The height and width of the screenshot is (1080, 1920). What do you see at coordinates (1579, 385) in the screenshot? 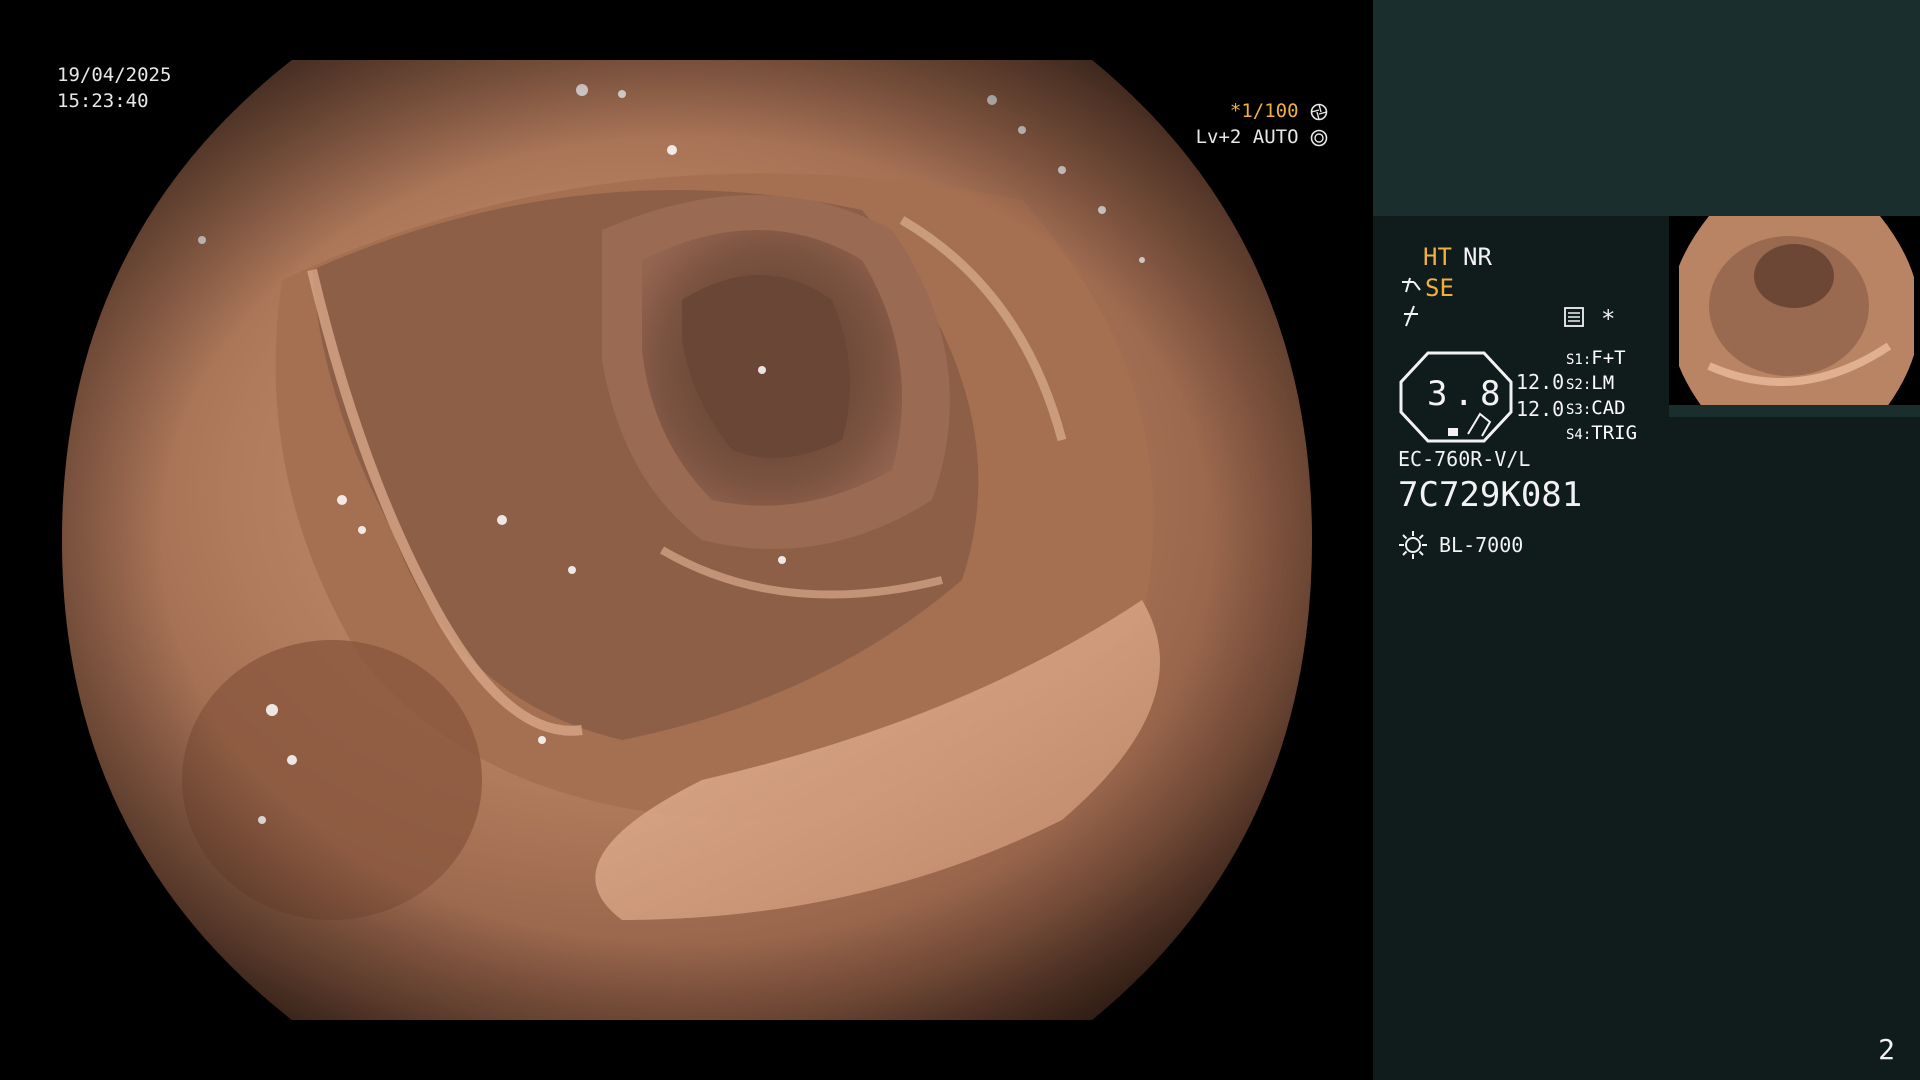
I see `switch-key: S2:` at bounding box center [1579, 385].